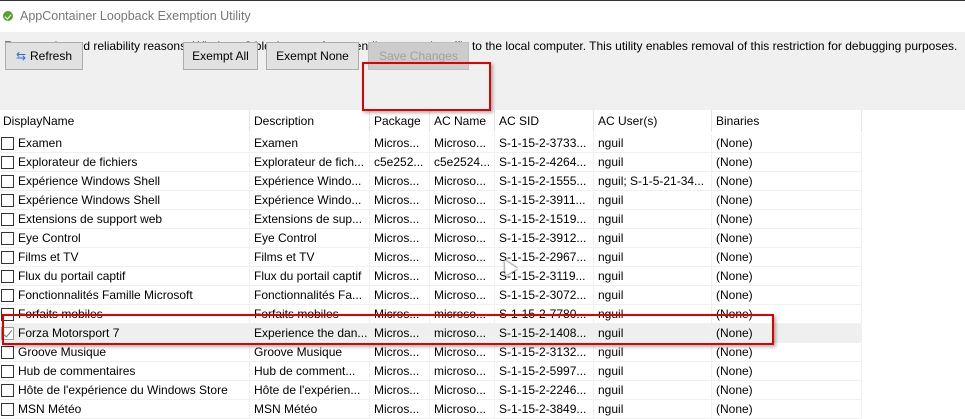 Image resolution: width=965 pixels, height=419 pixels. I want to click on cell-displayname: Forfaits mobiles, so click(125, 314).